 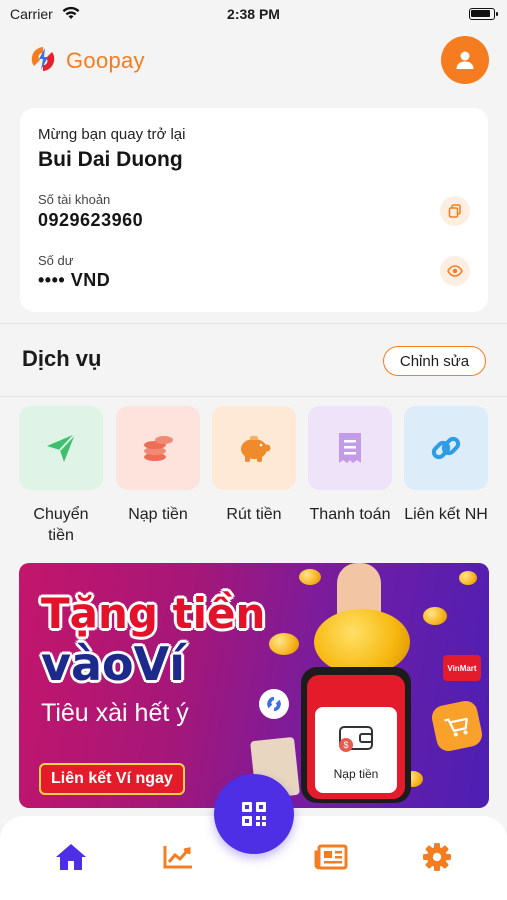 What do you see at coordinates (158, 514) in the screenshot?
I see `service-label: Nạp tiền` at bounding box center [158, 514].